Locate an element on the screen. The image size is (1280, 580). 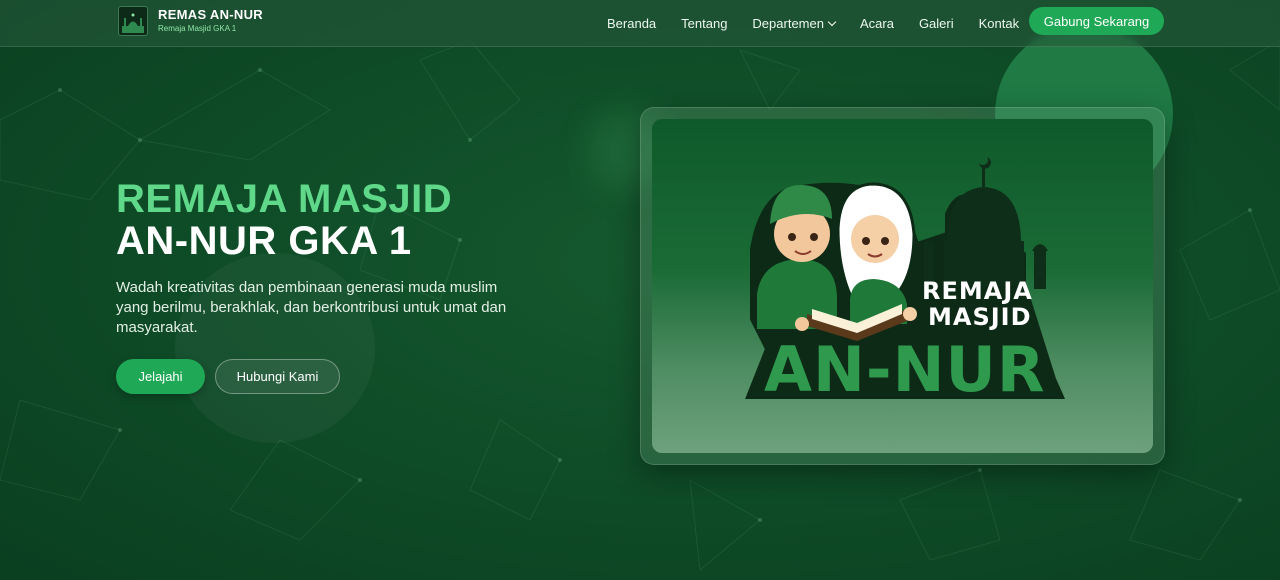
brand-subtitle: Remaja Masjid GKA 1 is located at coordinates (197, 28).